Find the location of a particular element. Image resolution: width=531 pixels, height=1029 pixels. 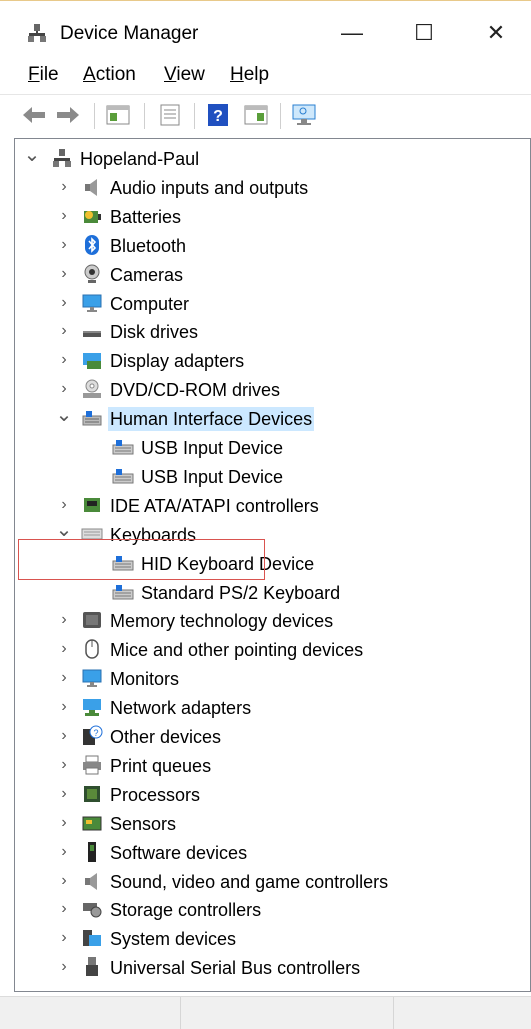

tree-item-label: Monitors is located at coordinates (145, 679).